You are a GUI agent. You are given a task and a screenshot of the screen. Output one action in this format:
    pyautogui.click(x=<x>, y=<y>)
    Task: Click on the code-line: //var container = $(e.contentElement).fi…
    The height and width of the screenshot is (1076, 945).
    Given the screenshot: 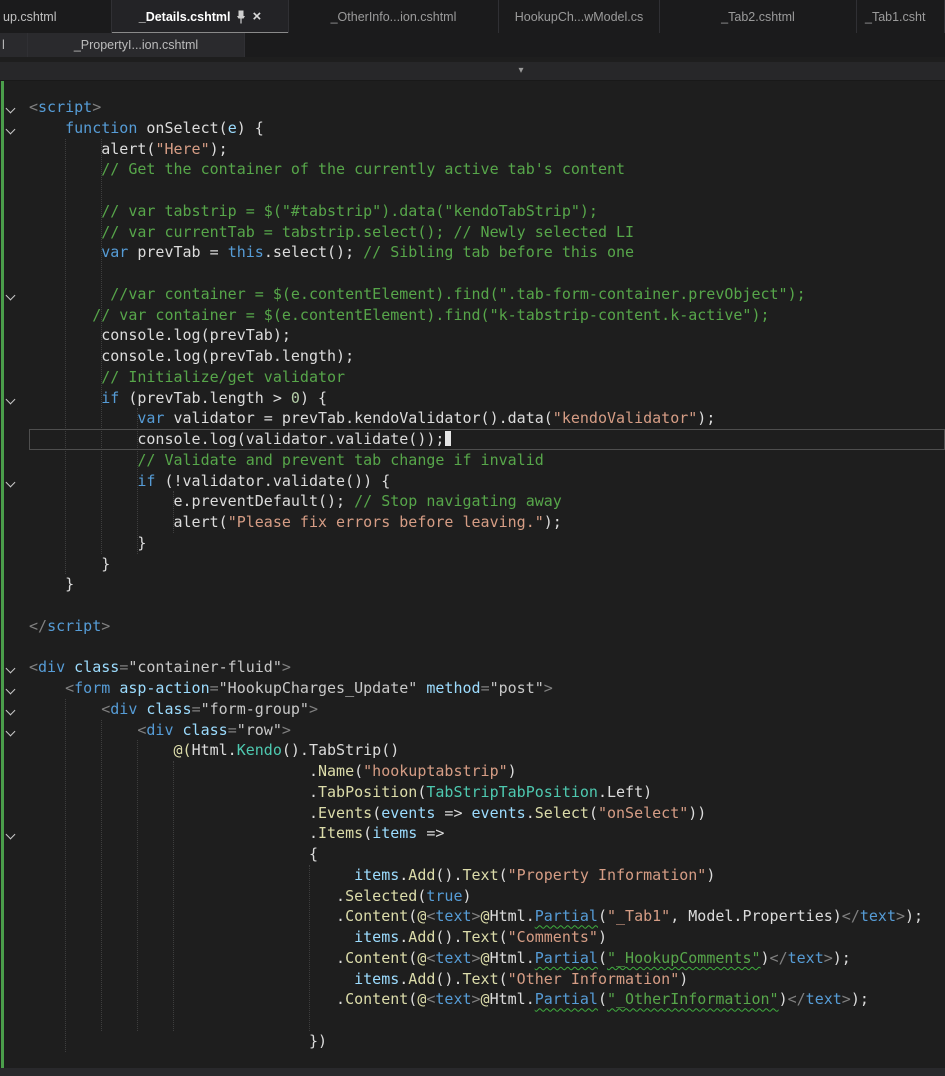 What is the action you would take?
    pyautogui.click(x=472, y=294)
    